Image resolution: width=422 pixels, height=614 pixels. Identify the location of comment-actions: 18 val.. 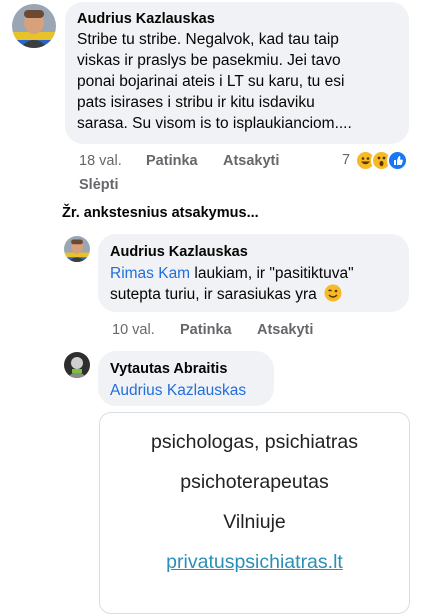
(100, 161).